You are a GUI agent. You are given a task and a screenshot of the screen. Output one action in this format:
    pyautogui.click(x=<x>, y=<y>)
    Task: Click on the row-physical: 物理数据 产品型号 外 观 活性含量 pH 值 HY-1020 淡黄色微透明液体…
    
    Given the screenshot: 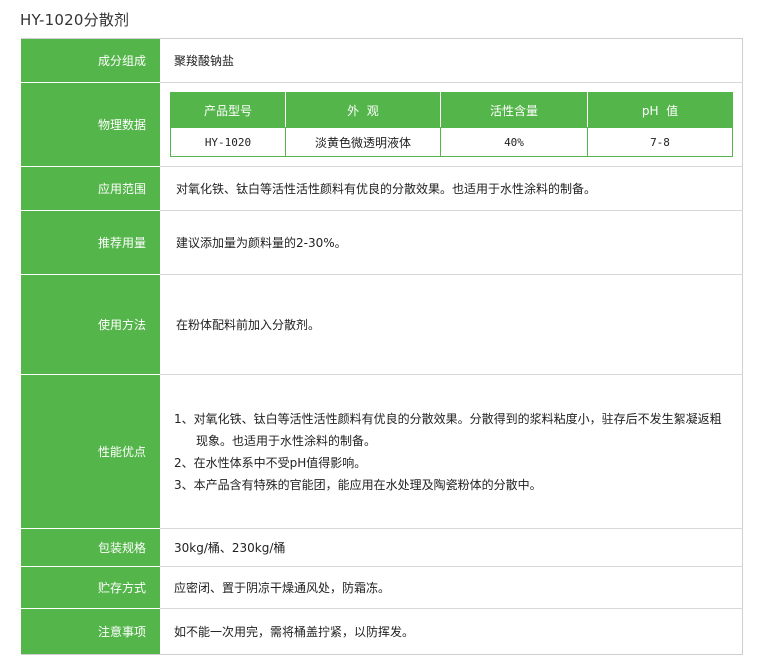 What is the action you would take?
    pyautogui.click(x=382, y=125)
    